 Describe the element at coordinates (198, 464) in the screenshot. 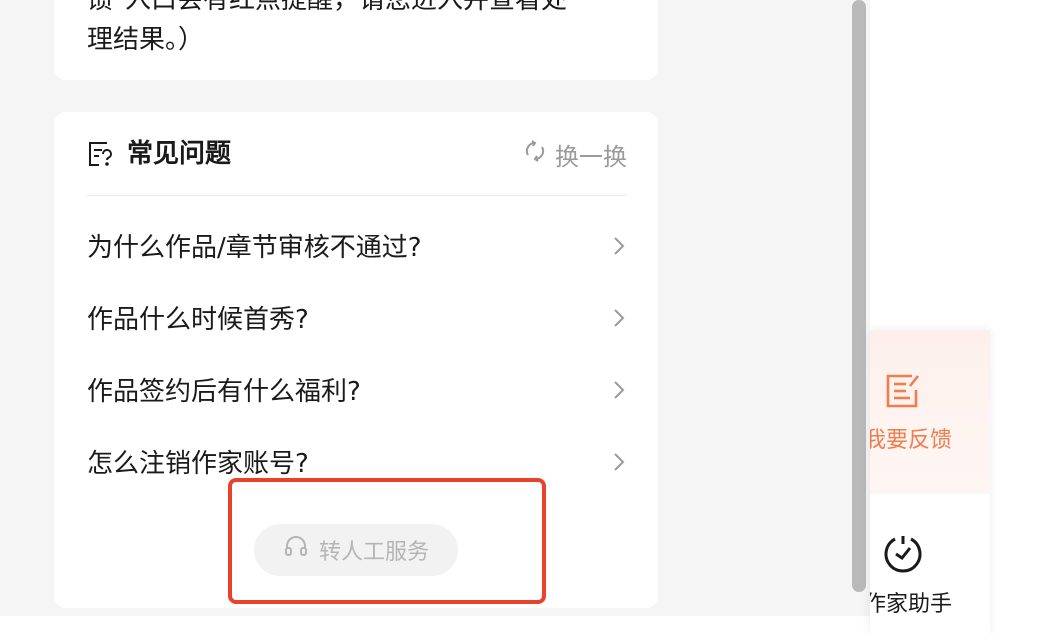

I see `faq-question: 怎么注销作家账号?` at that location.